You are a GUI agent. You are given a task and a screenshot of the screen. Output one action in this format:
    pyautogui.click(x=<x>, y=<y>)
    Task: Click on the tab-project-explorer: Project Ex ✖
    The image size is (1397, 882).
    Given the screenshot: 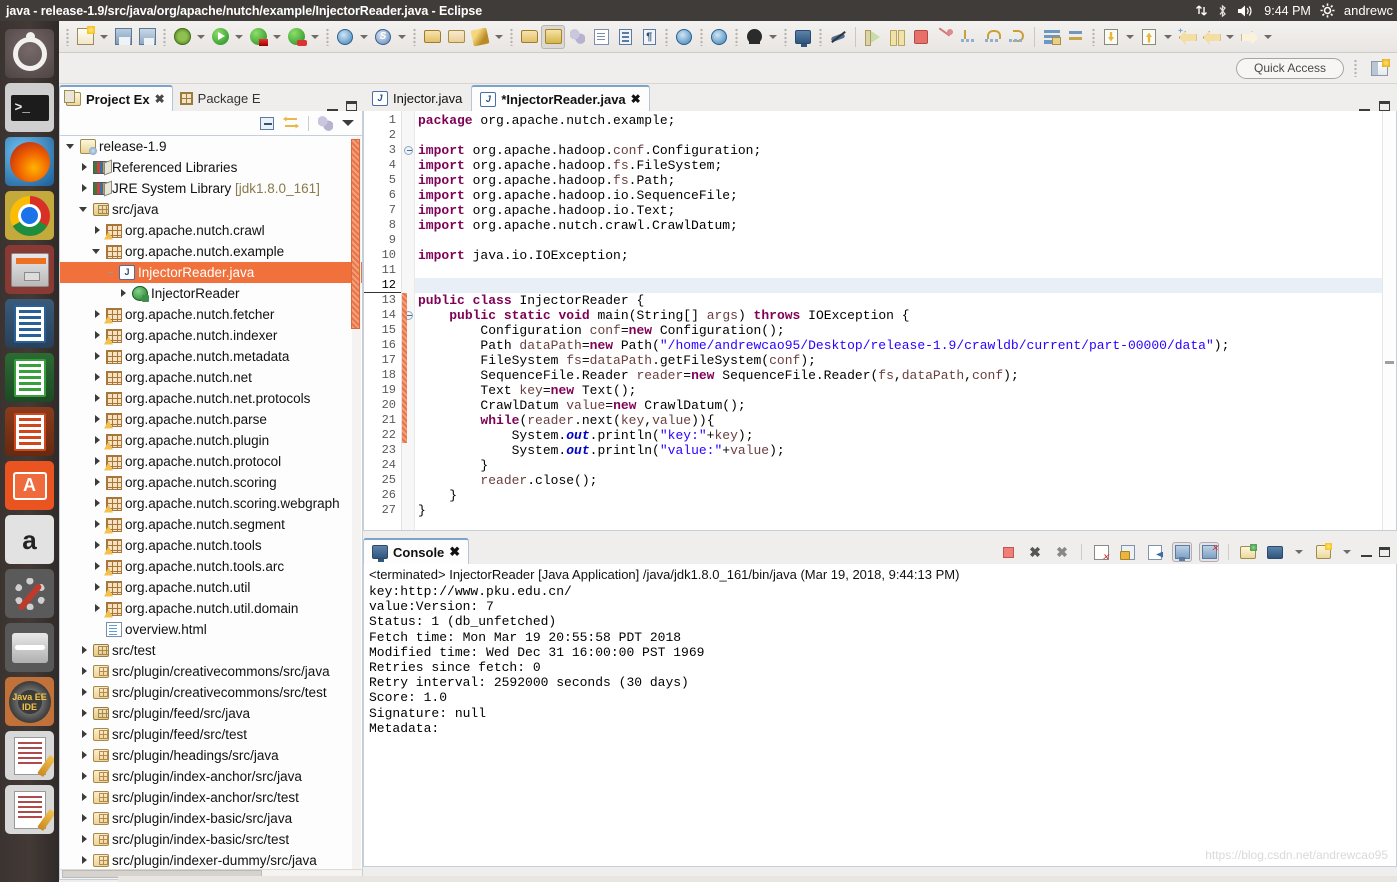 What is the action you would take?
    pyautogui.click(x=116, y=98)
    